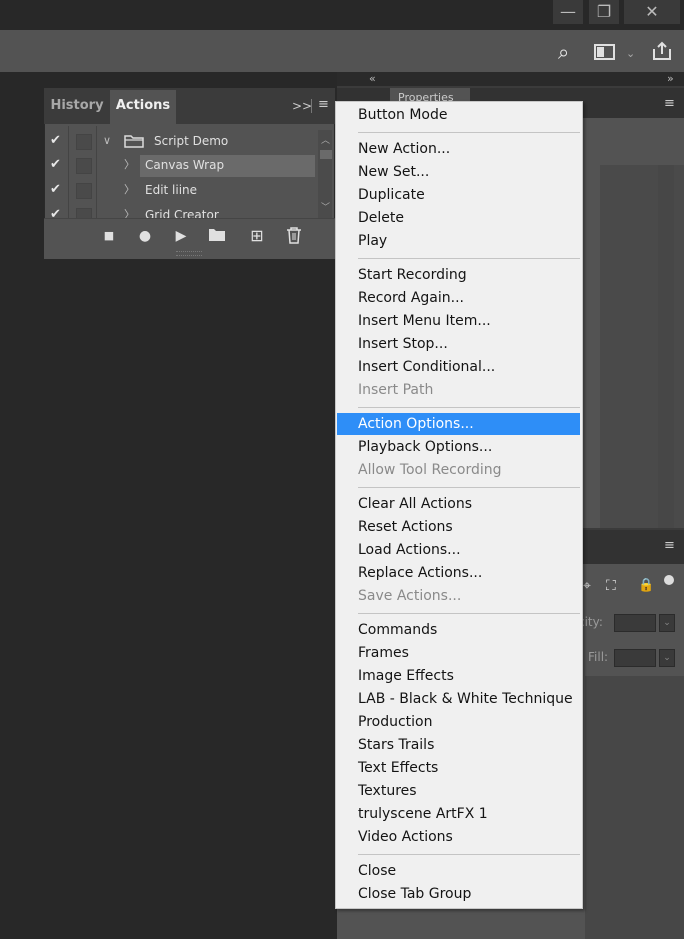 Image resolution: width=684 pixels, height=939 pixels. Describe the element at coordinates (458, 504) in the screenshot. I see `menu-item-clear-all-actions: Clear All Actions` at that location.